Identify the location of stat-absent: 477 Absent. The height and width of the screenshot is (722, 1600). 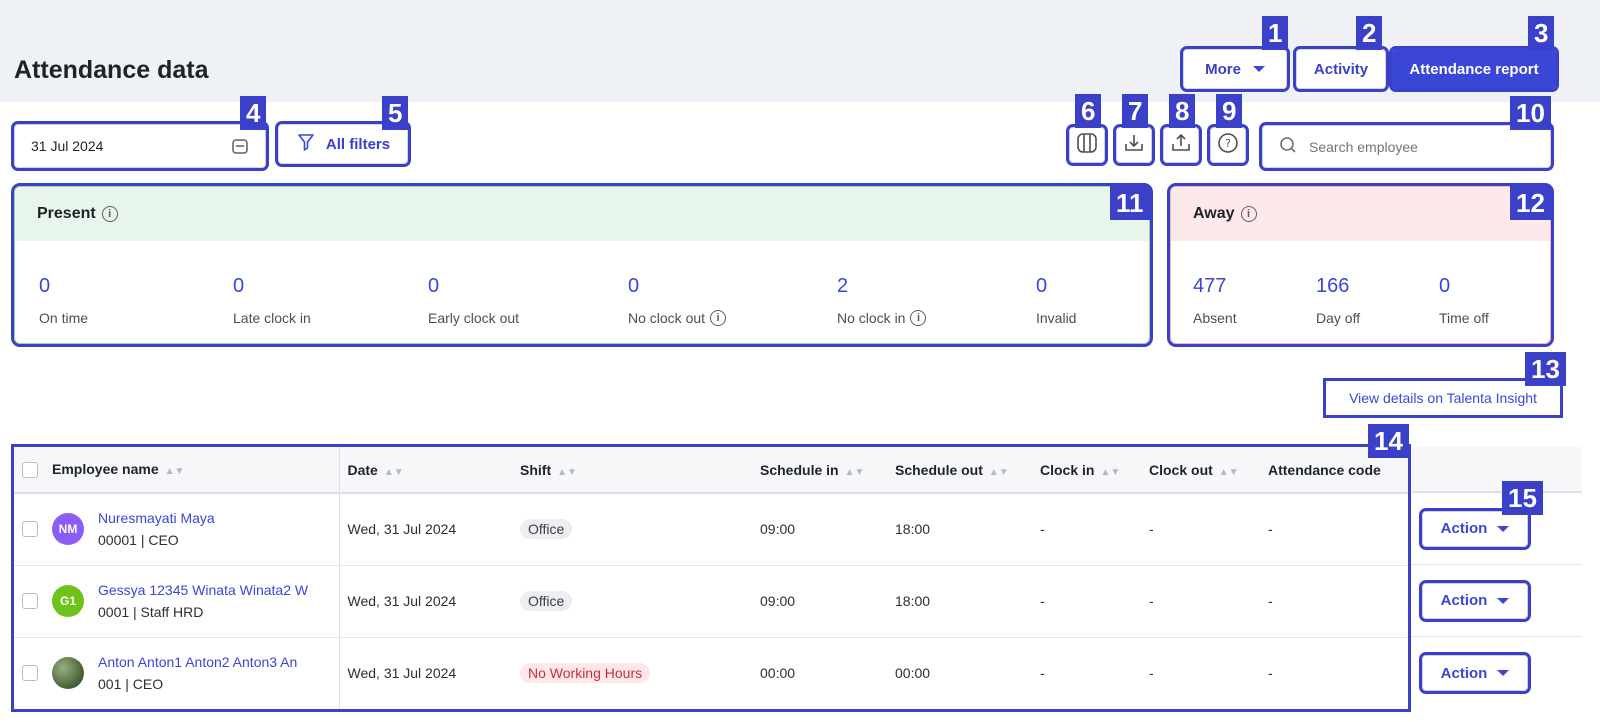
(1215, 300).